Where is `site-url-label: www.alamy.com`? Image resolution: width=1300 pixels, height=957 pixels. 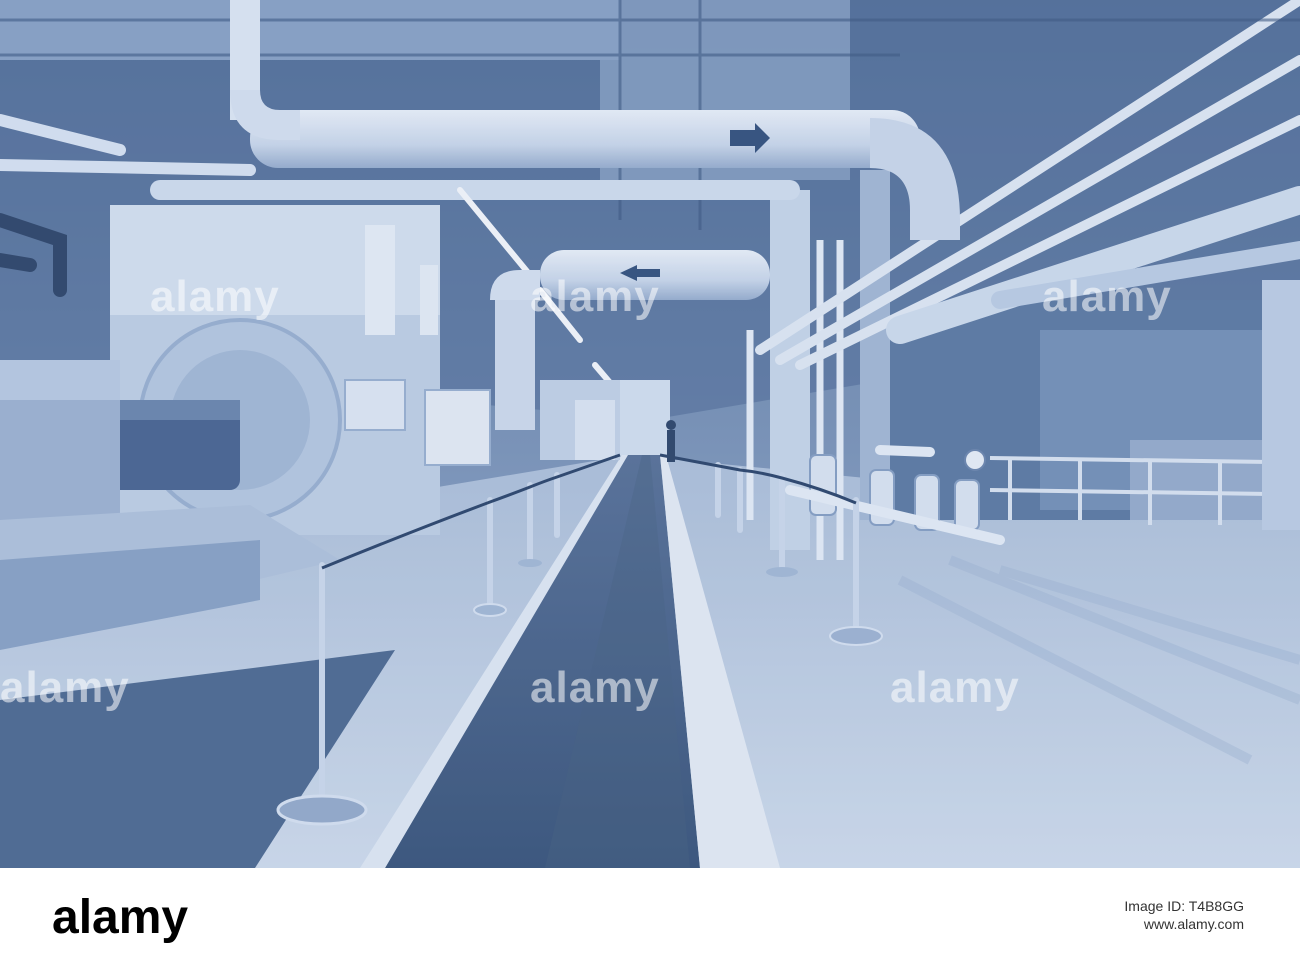
site-url-label: www.alamy.com is located at coordinates (1193, 924).